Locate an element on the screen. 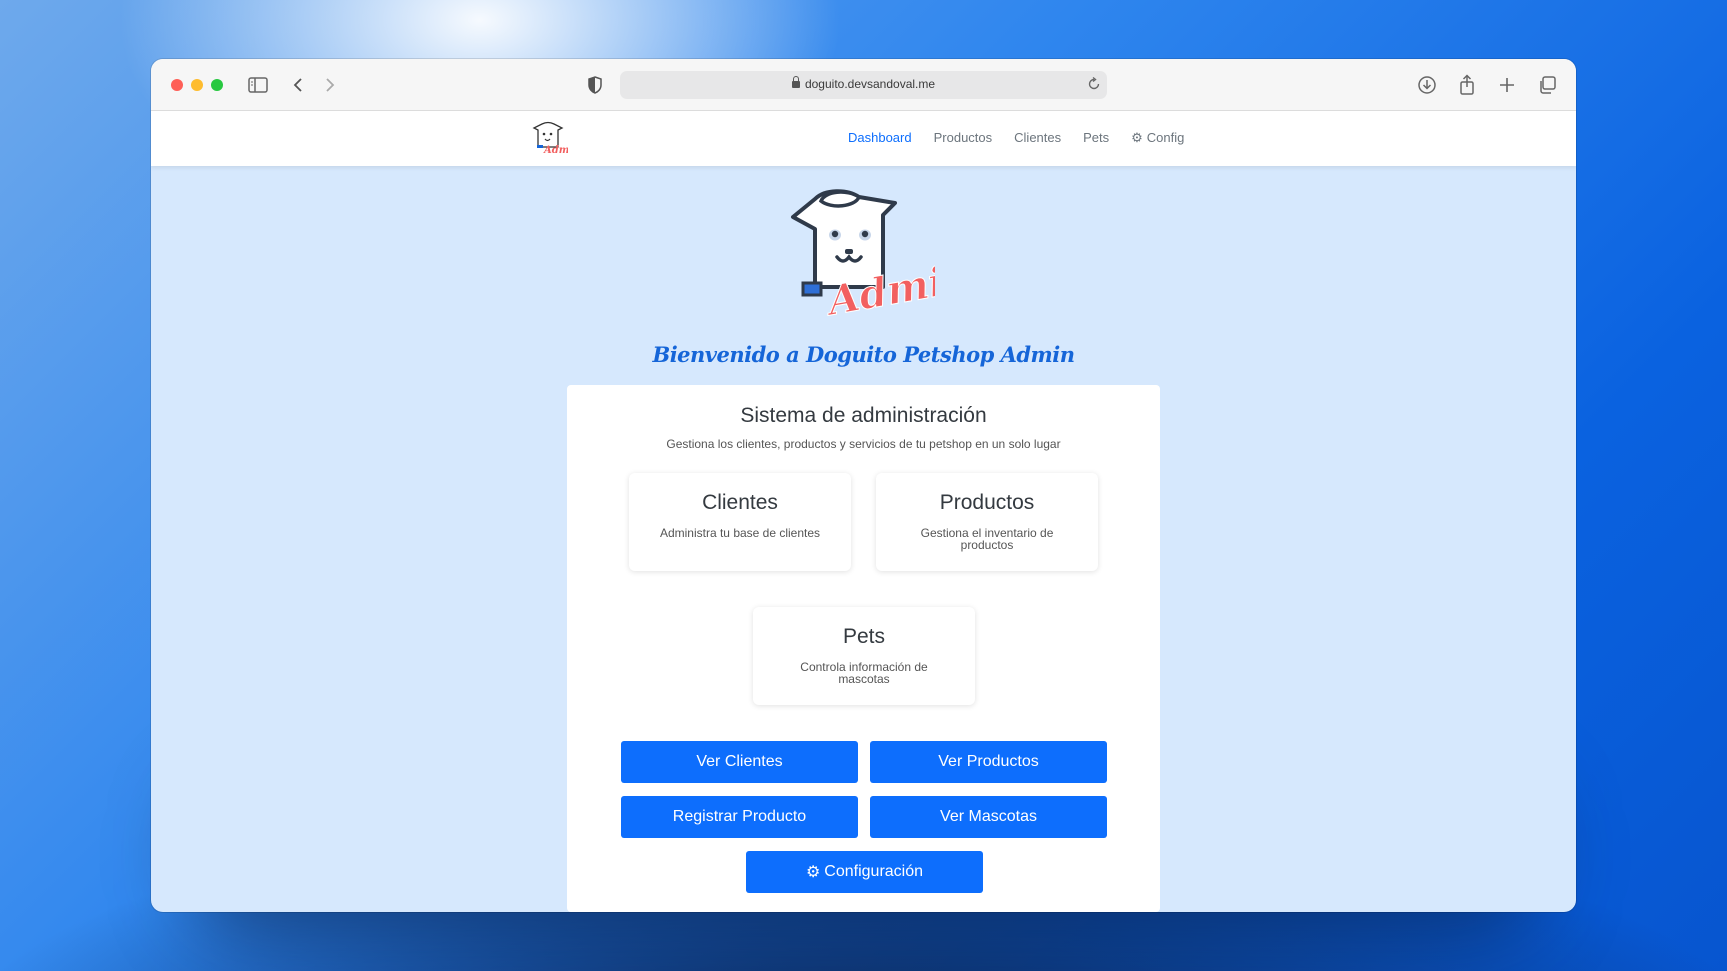  forward-icon is located at coordinates (330, 85).